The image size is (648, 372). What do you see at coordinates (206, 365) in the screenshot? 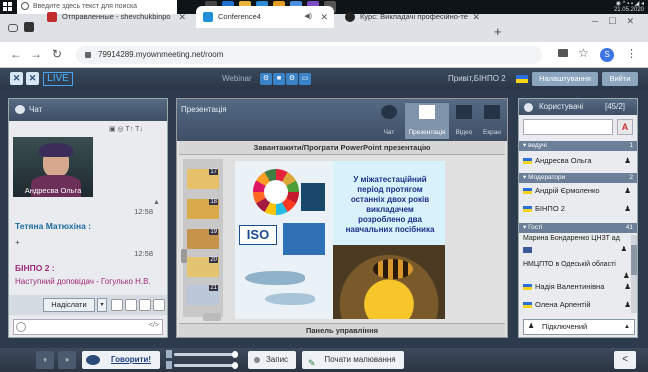
I see `mic-slider` at bounding box center [206, 365].